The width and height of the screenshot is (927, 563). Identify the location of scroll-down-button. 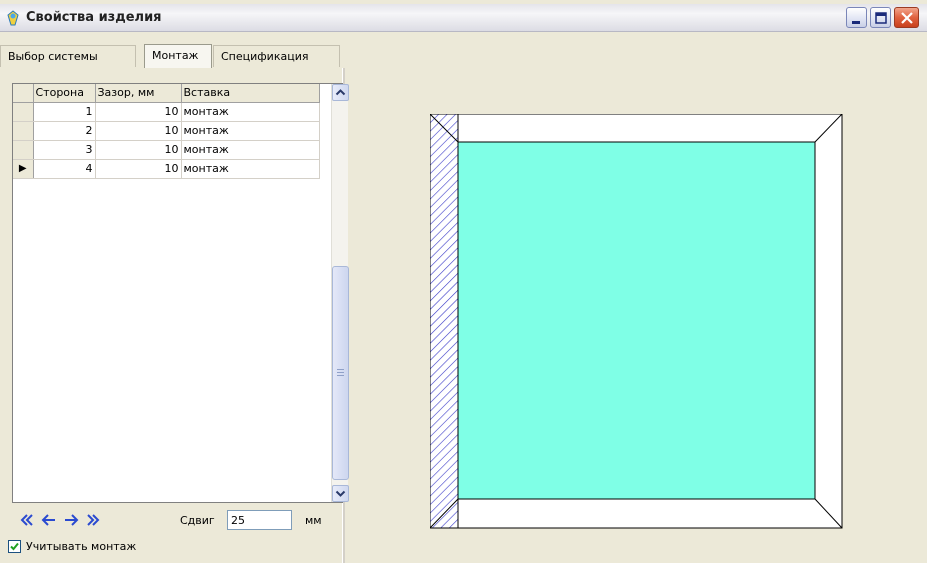
(340, 493).